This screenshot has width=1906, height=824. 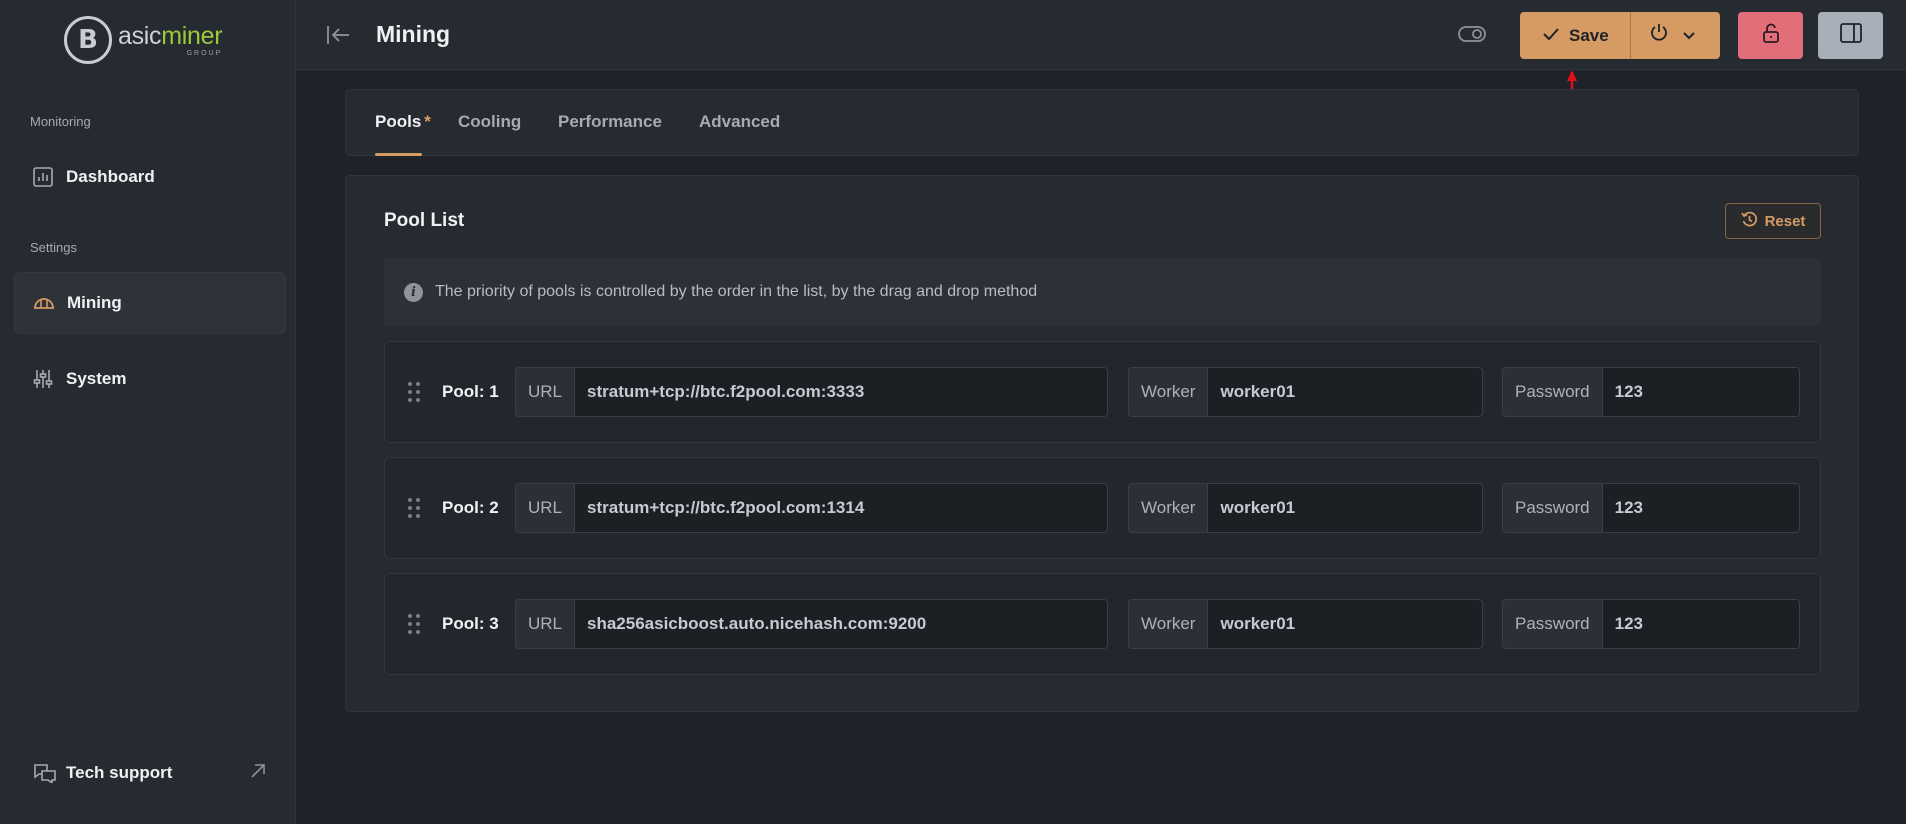 I want to click on reset-label: Reset, so click(x=1785, y=221).